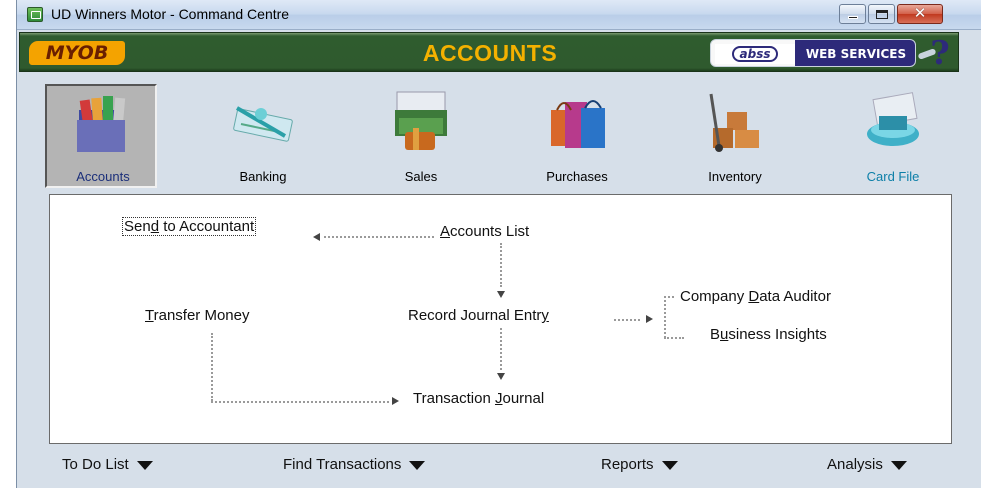 The height and width of the screenshot is (488, 981). I want to click on record-journal-entry-link: Record Journal Entry, so click(478, 315).